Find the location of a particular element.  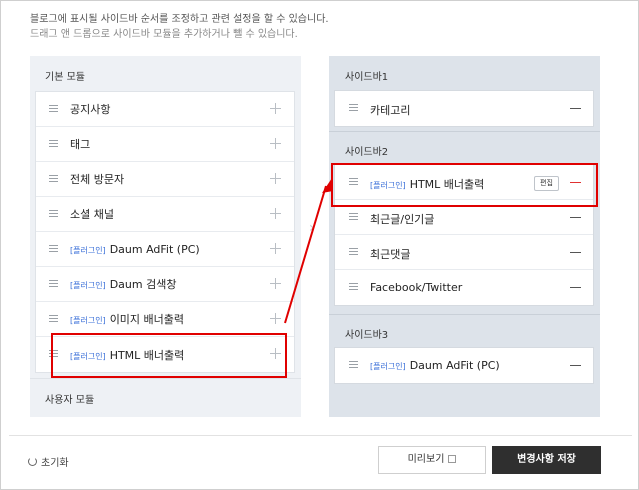

preview-button: 미리보기 is located at coordinates (432, 460).